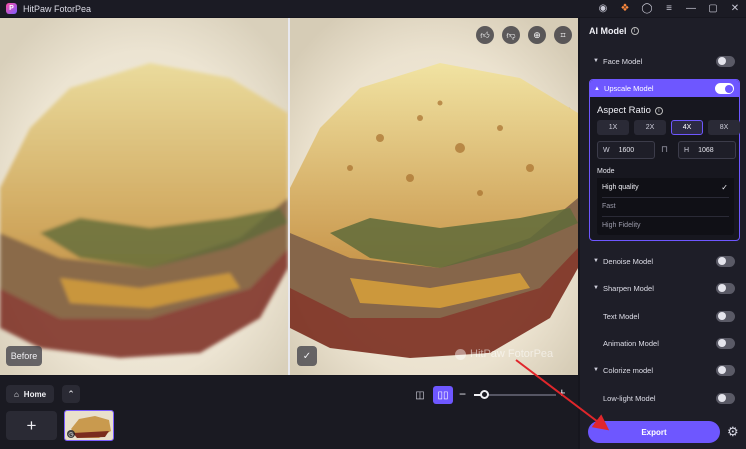 The height and width of the screenshot is (449, 746). I want to click on image-thumbnail: ◷, so click(89, 425).